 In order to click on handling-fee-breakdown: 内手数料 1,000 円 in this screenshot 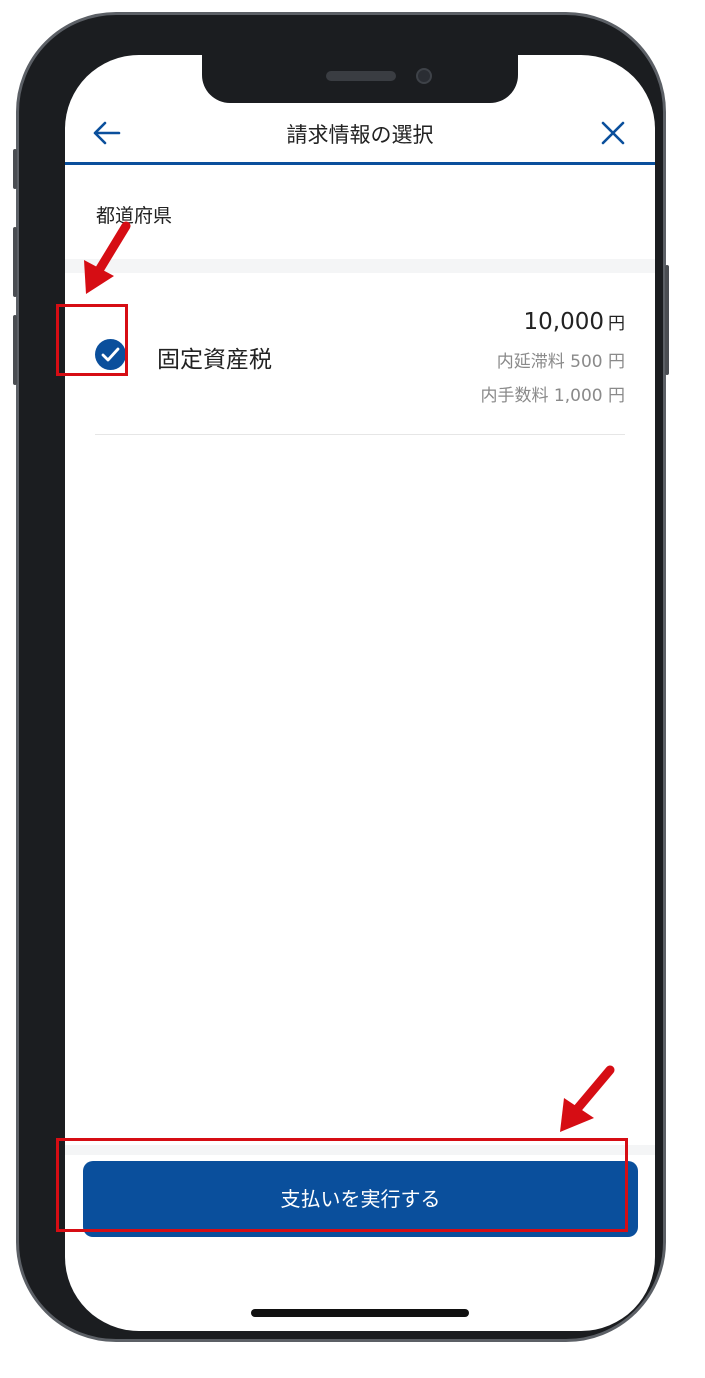, I will do `click(552, 396)`.